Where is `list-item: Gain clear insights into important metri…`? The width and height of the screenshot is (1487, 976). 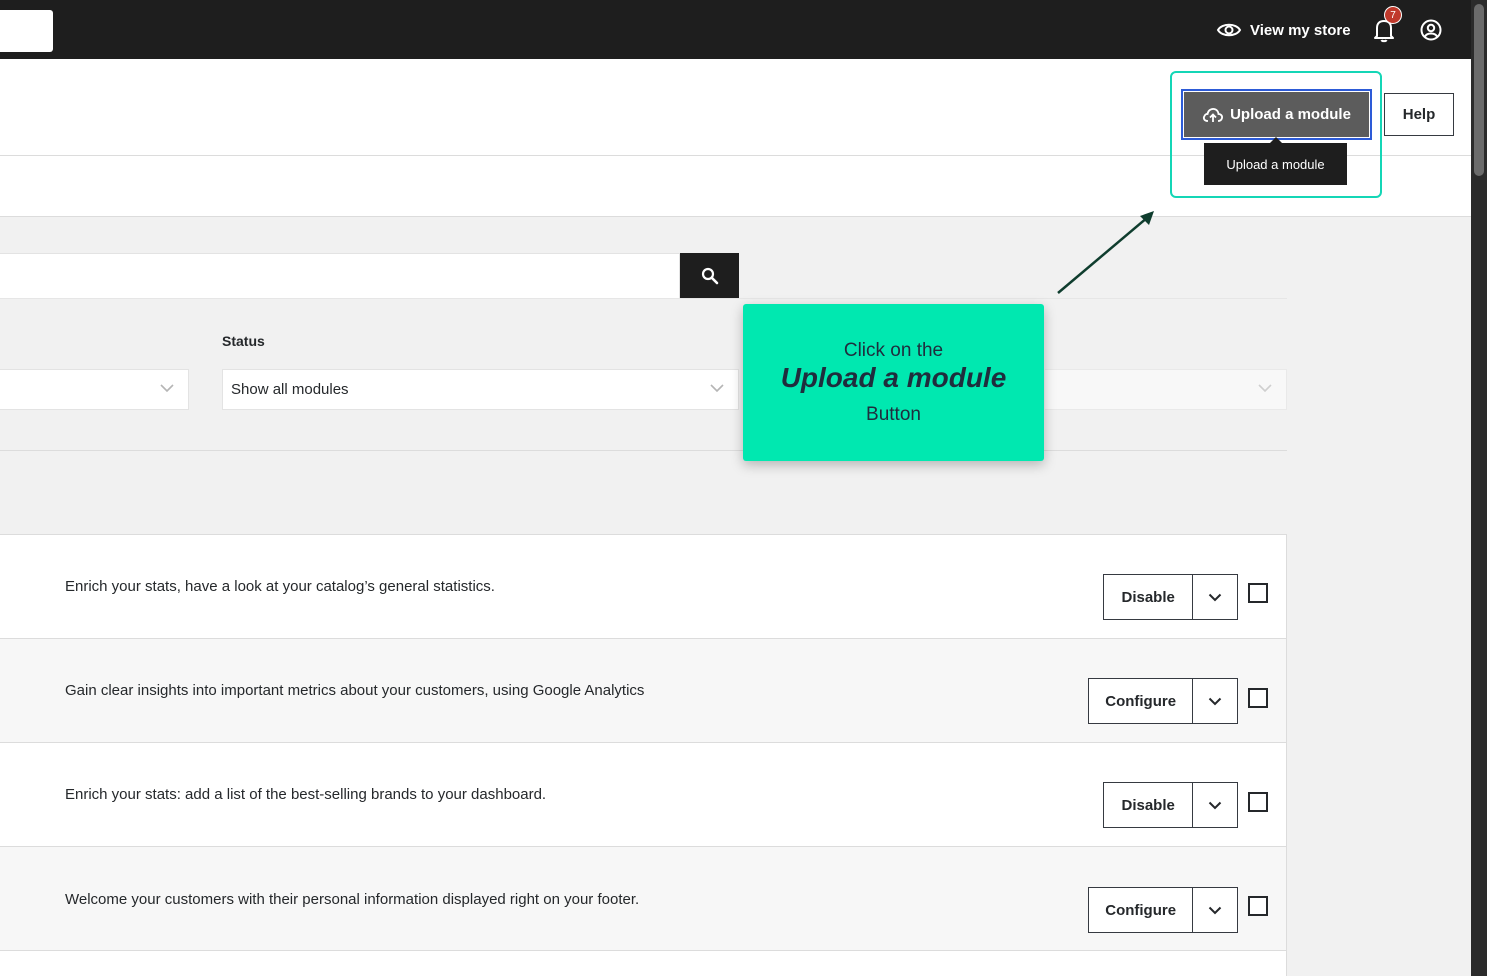
list-item: Gain clear insights into important metri… is located at coordinates (643, 691).